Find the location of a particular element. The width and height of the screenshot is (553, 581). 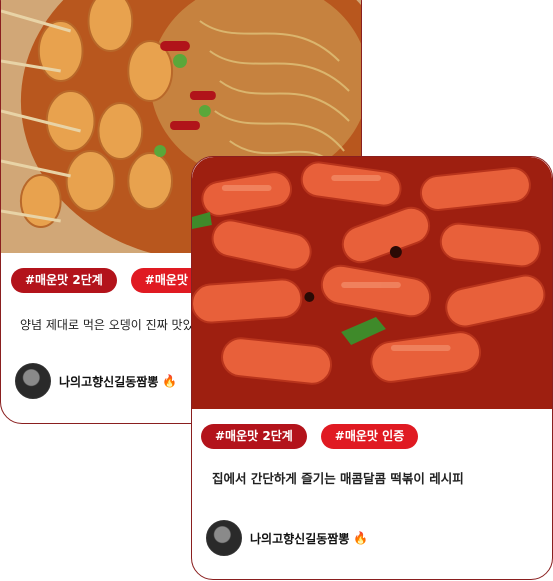

tag-list: #매운맛 2단계 #매운맛 인증 is located at coordinates (310, 436).